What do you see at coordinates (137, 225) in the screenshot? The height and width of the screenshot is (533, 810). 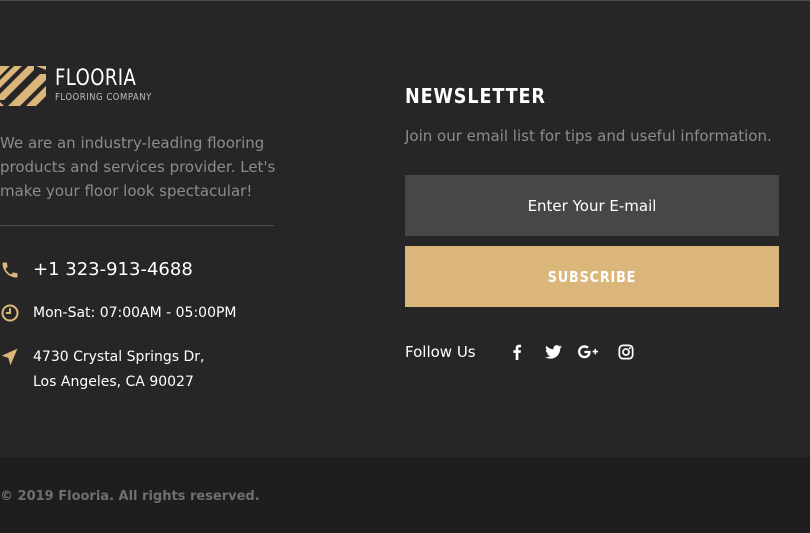 I see `divider` at bounding box center [137, 225].